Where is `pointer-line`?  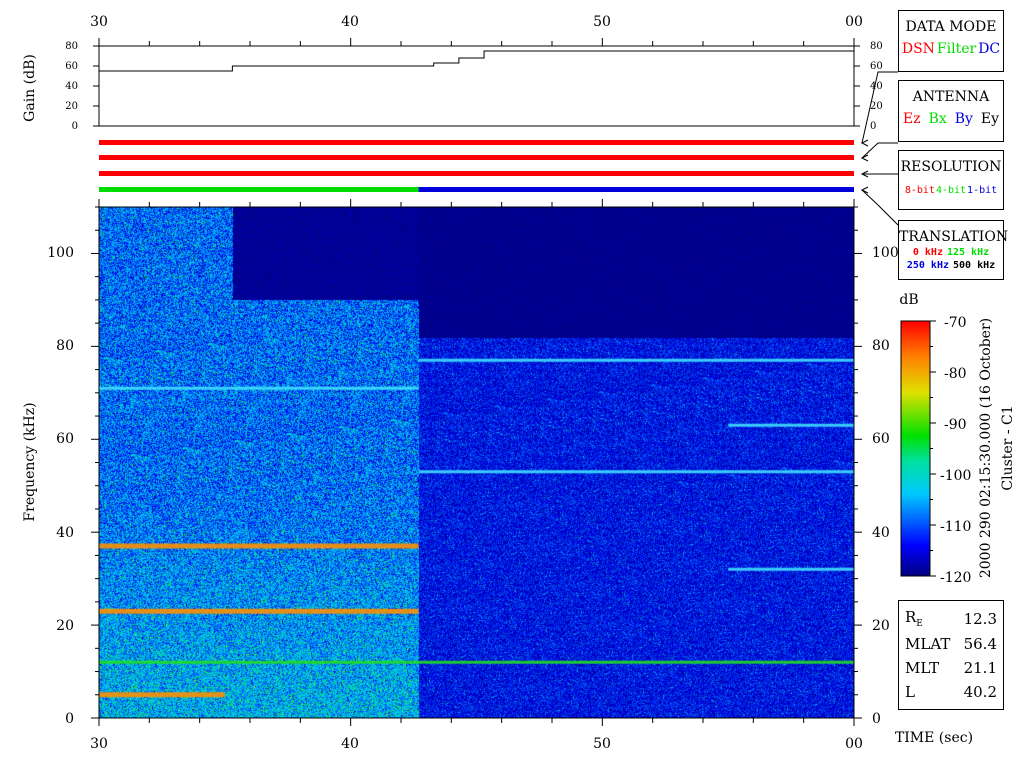 pointer-line is located at coordinates (880, 207).